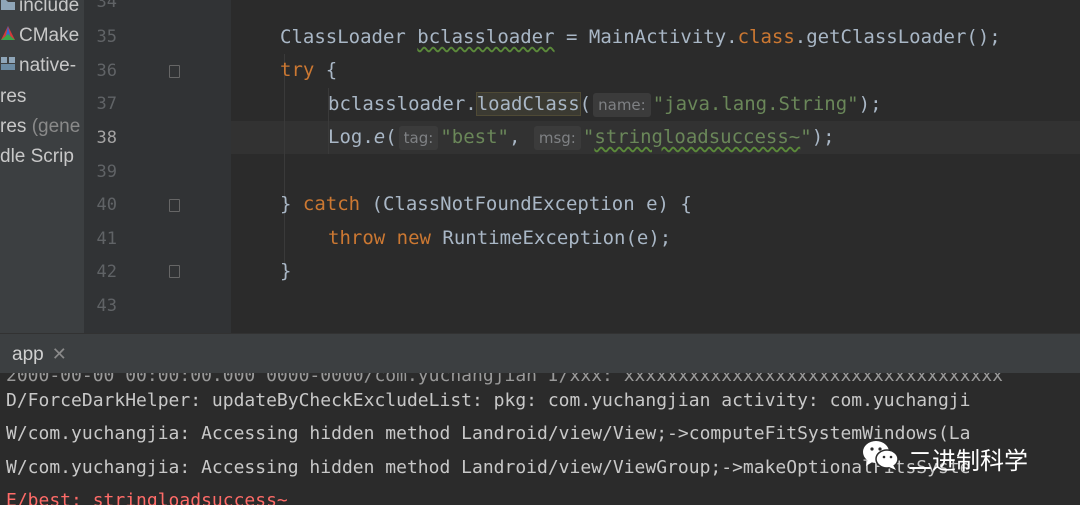 This screenshot has width=1080, height=505. I want to click on param-hint: name:, so click(622, 104).